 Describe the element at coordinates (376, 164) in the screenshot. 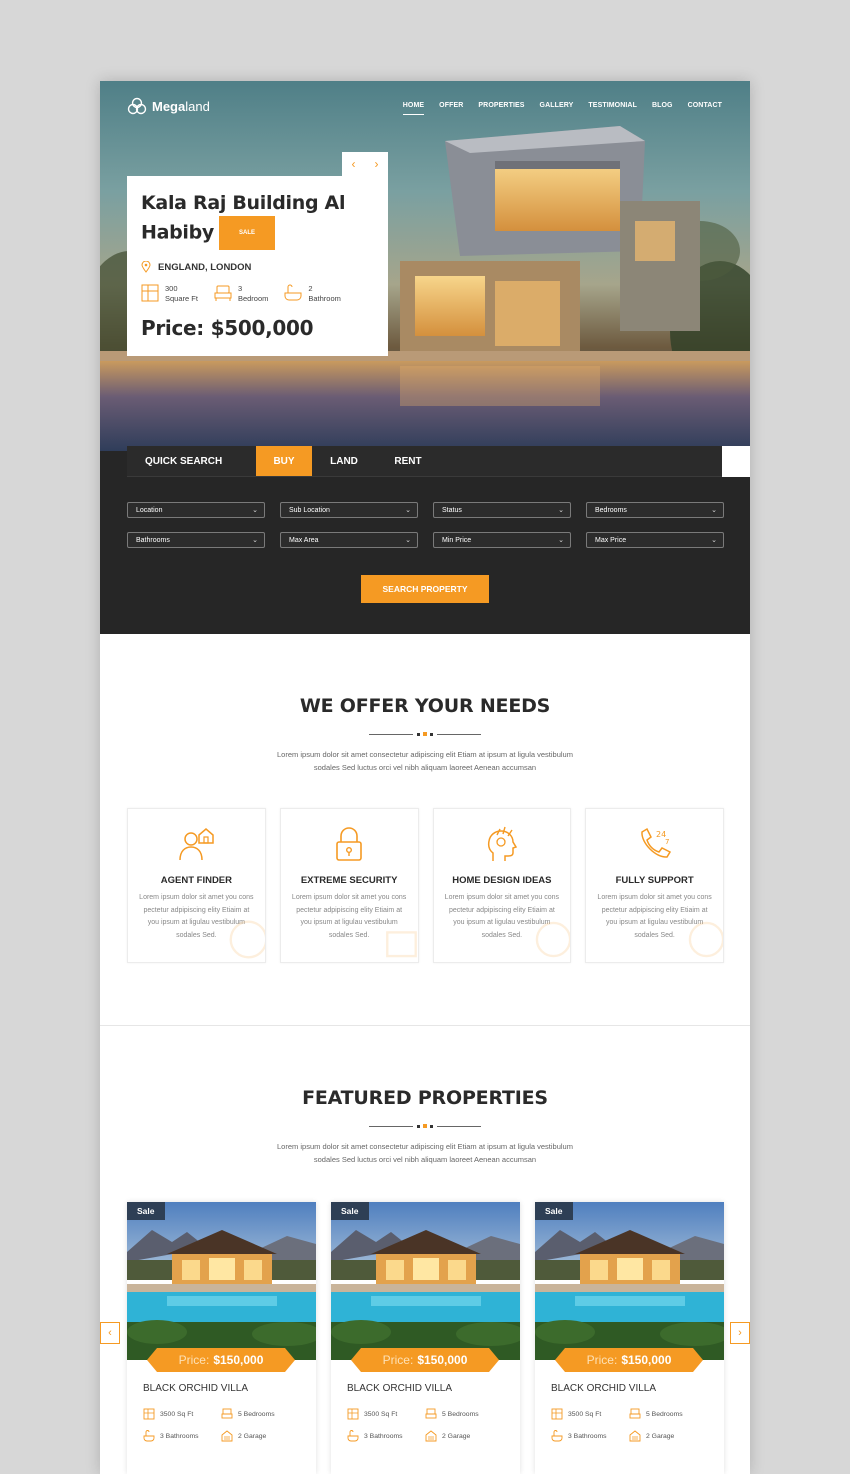

I see `chevron-right-icon: ›` at that location.